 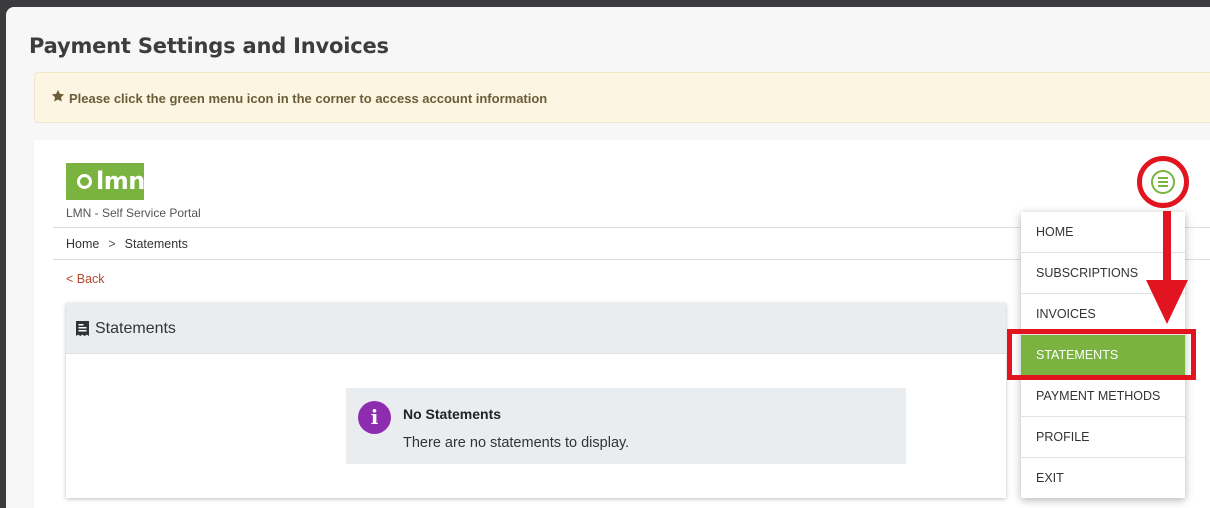 I want to click on annotation-arrow-shaft, so click(x=1167, y=248).